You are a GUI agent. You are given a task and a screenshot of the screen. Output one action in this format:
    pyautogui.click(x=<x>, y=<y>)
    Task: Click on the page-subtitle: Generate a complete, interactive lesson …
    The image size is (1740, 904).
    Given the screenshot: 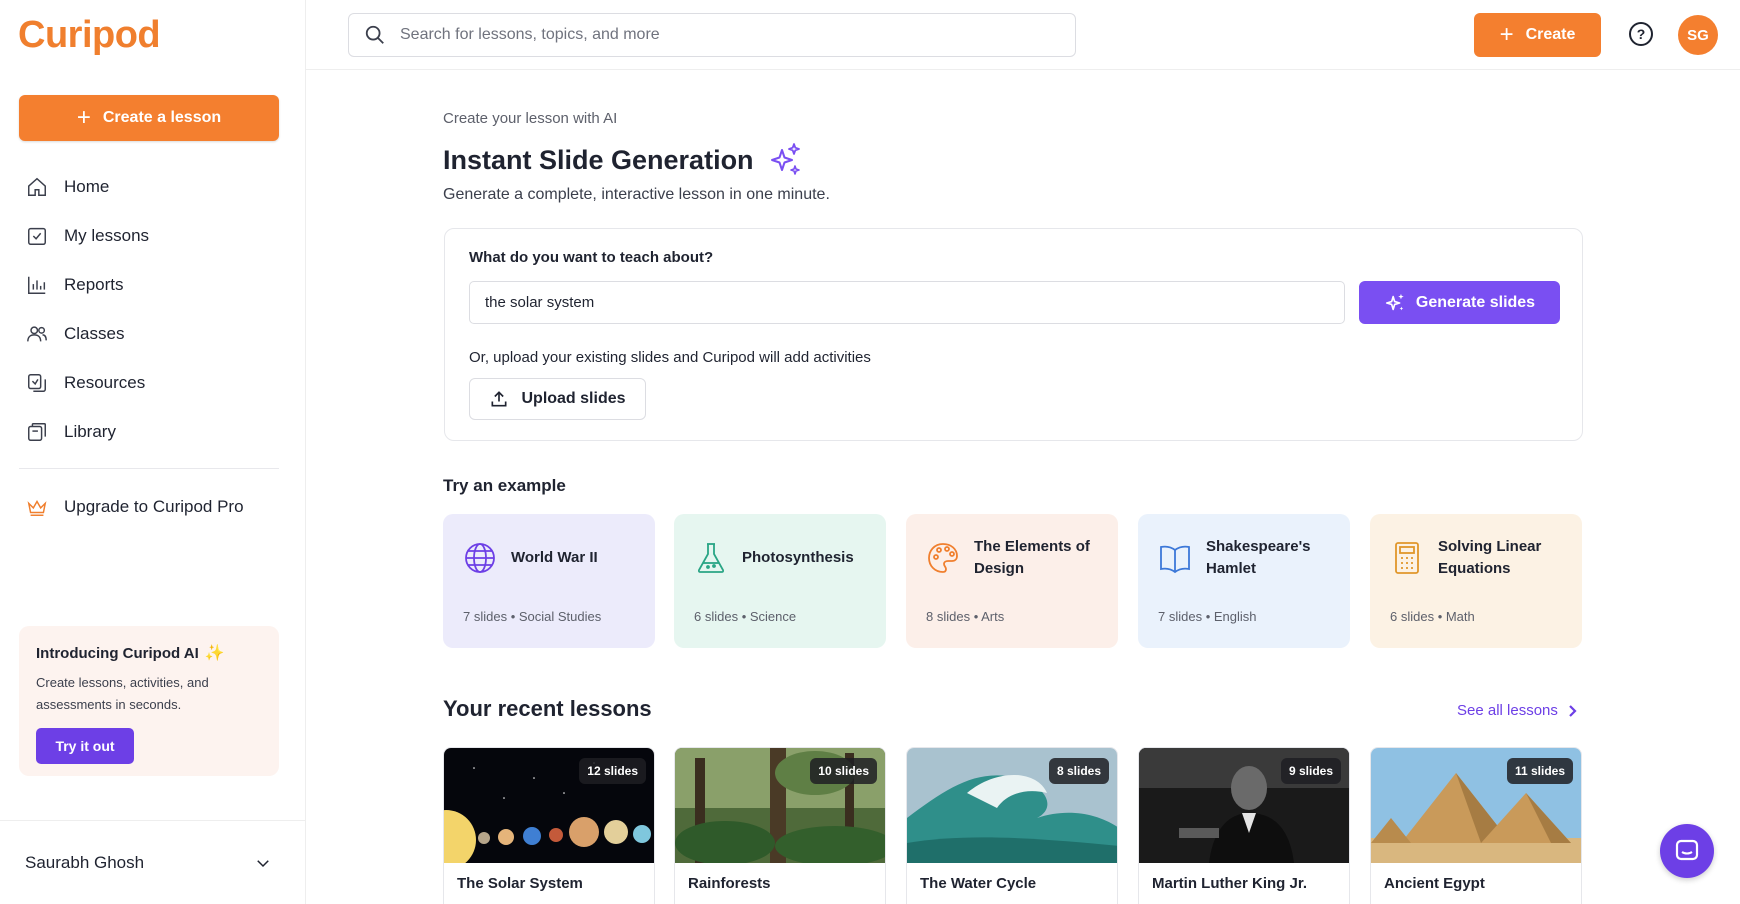 What is the action you would take?
    pyautogui.click(x=636, y=194)
    